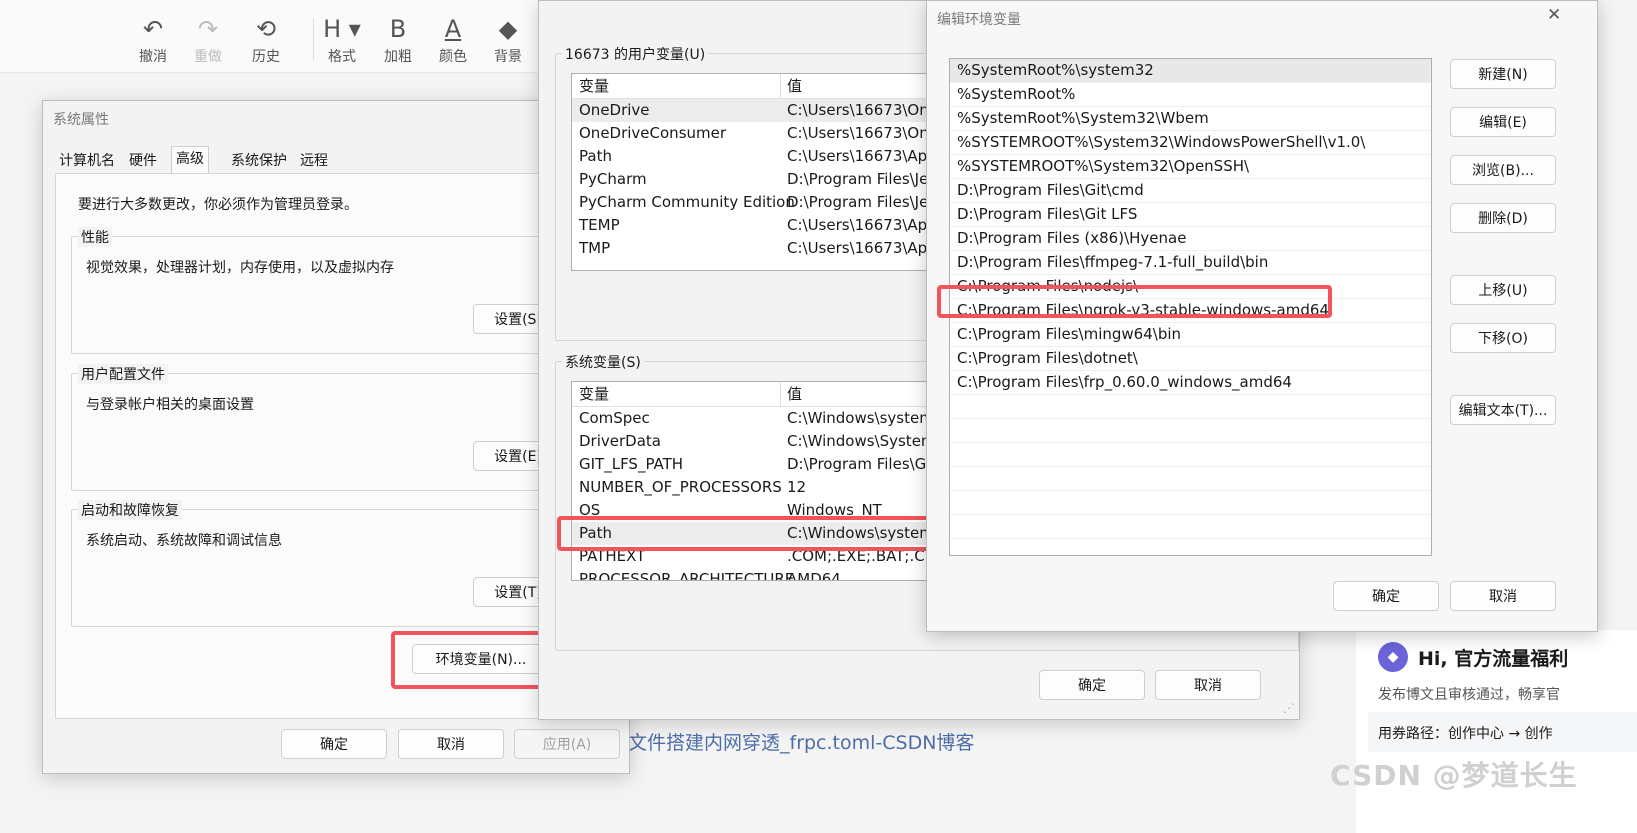  I want to click on editor-toolbar: ↶ 撤消 ↷ 重做 ⟲ 历史 H ▾ 格式 B 加粗 A 颜色 ◆ 背景, so click(280, 36).